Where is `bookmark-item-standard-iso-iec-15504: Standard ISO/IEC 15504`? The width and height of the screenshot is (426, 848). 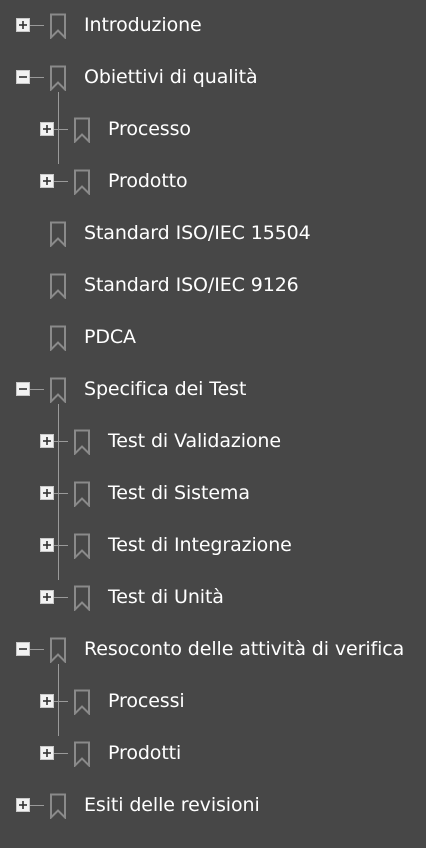
bookmark-item-standard-iso-iec-15504: Standard ISO/IEC 15504 is located at coordinates (213, 234).